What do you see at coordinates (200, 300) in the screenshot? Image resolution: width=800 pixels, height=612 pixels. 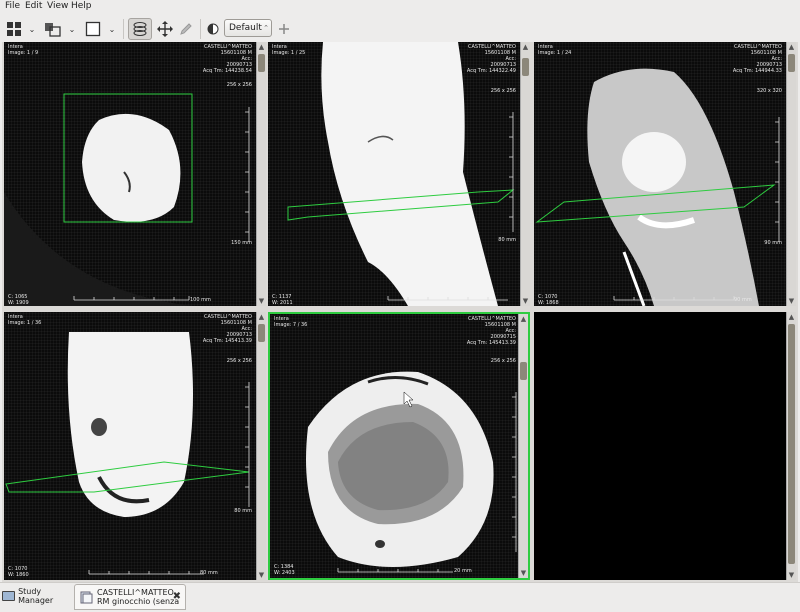 I see `overlay-scale-label: 100 mm` at bounding box center [200, 300].